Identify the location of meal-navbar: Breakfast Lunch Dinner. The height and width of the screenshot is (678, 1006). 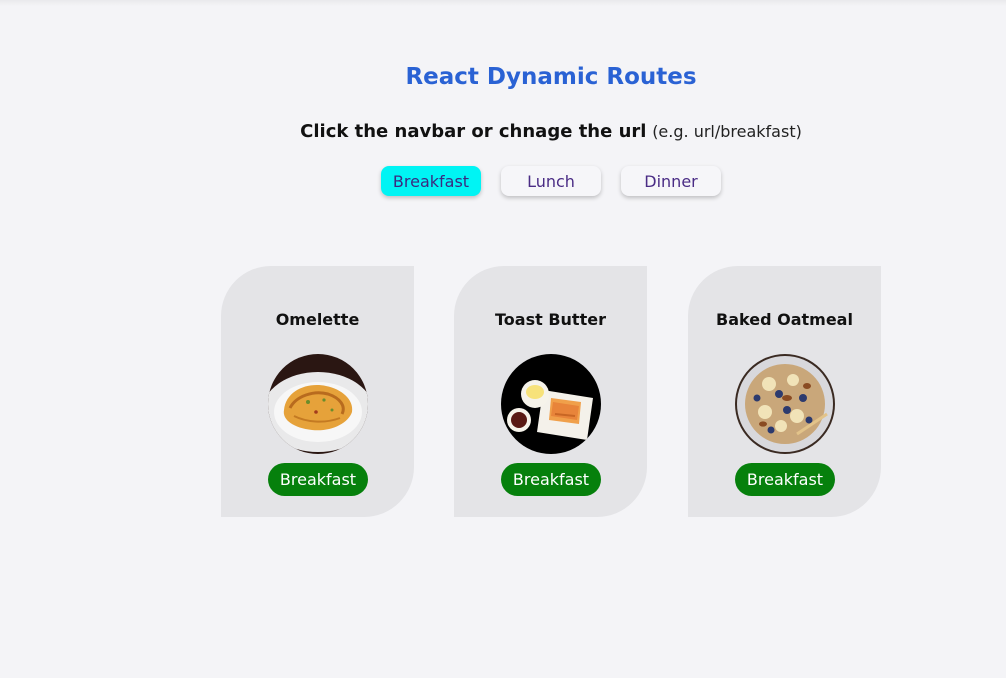
(551, 181).